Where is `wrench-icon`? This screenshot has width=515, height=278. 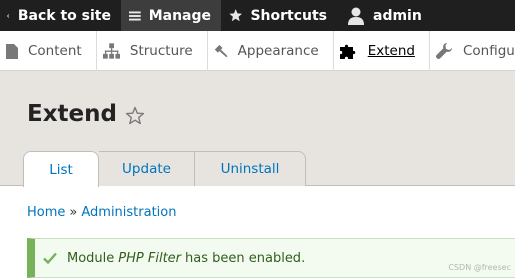 wrench-icon is located at coordinates (443, 50).